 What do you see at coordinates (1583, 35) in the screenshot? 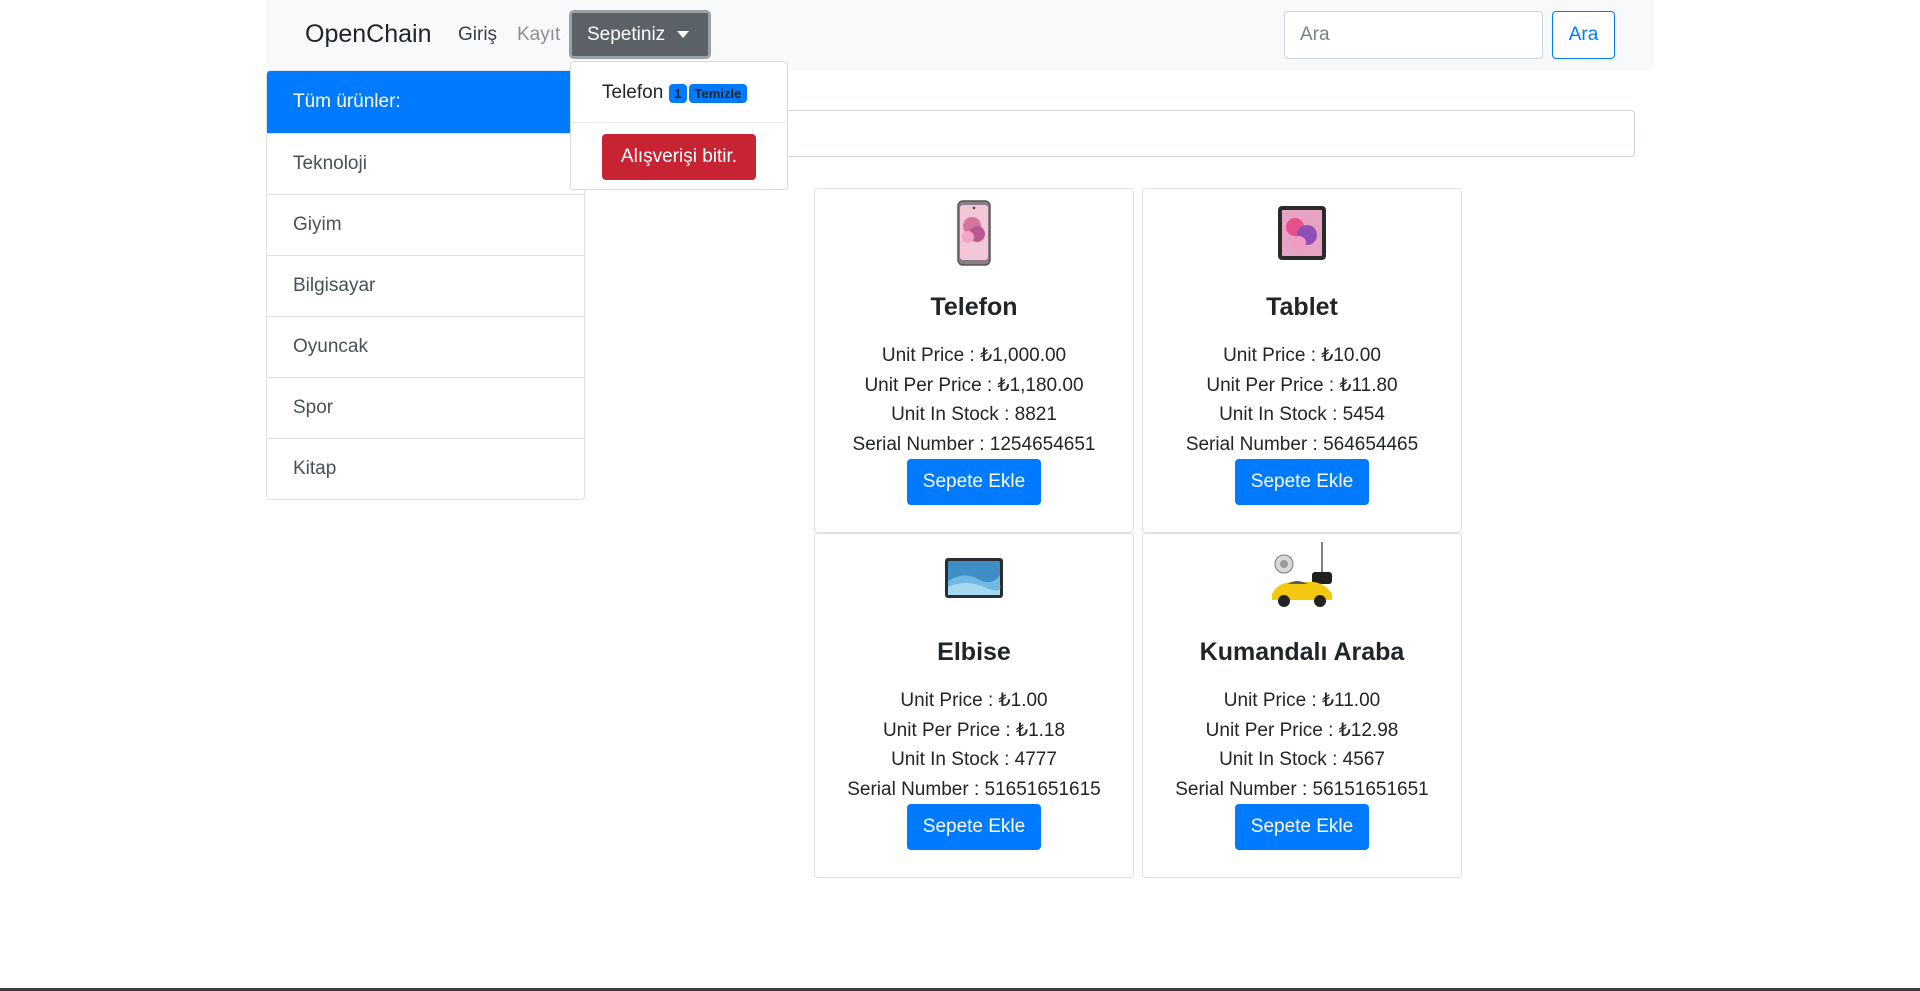
I see `search-button: Ara` at bounding box center [1583, 35].